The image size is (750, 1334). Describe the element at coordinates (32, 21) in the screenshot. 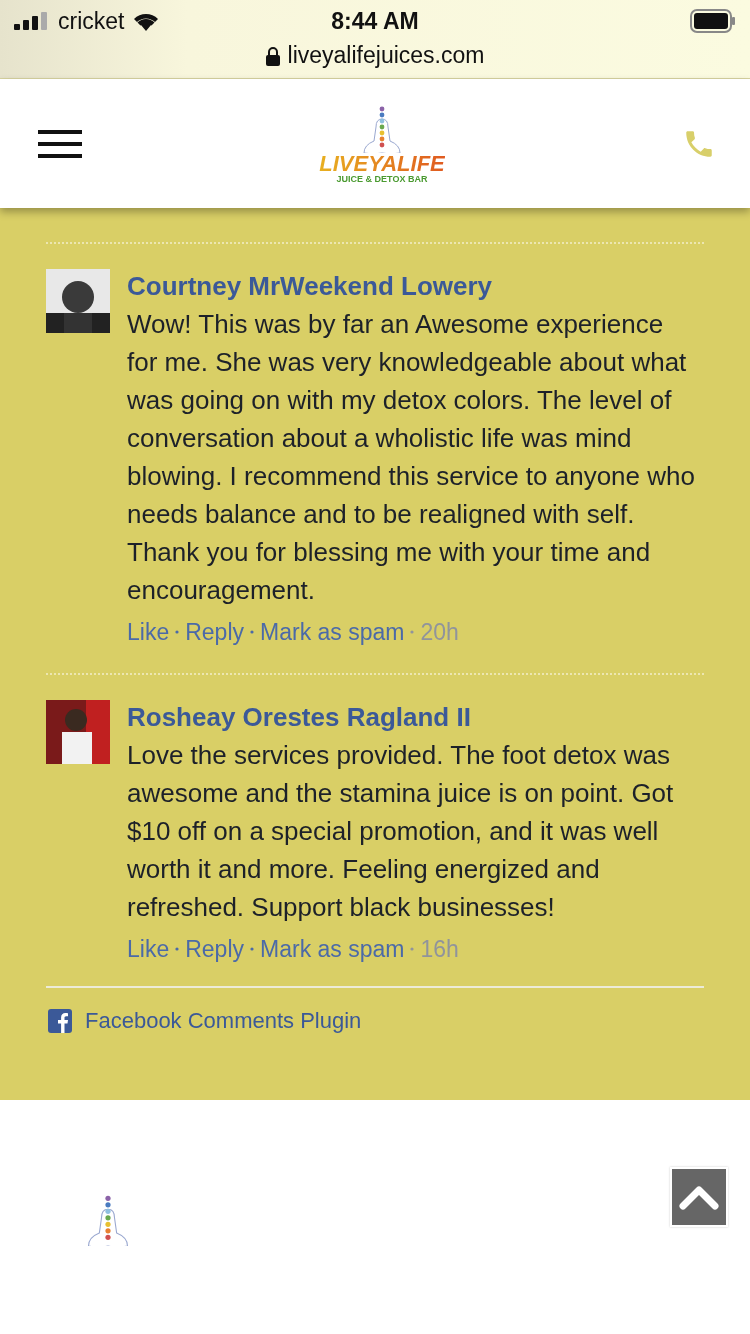

I see `signal-icon` at that location.